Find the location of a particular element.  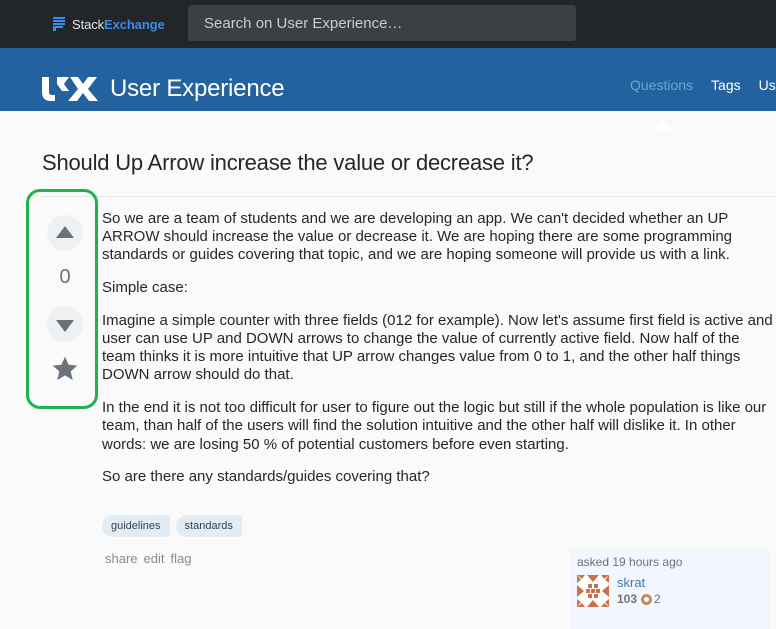

search-box is located at coordinates (382, 23).